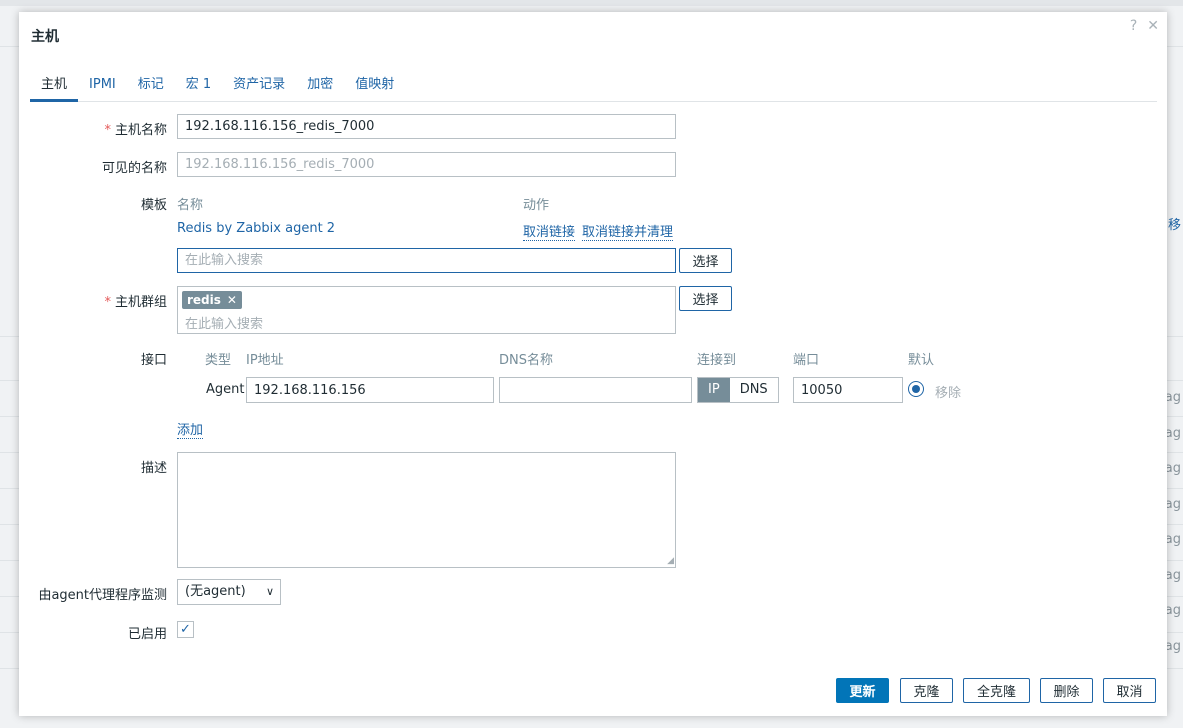 This screenshot has height=728, width=1183. Describe the element at coordinates (806, 360) in the screenshot. I see `iface-col-port: 端口` at that location.